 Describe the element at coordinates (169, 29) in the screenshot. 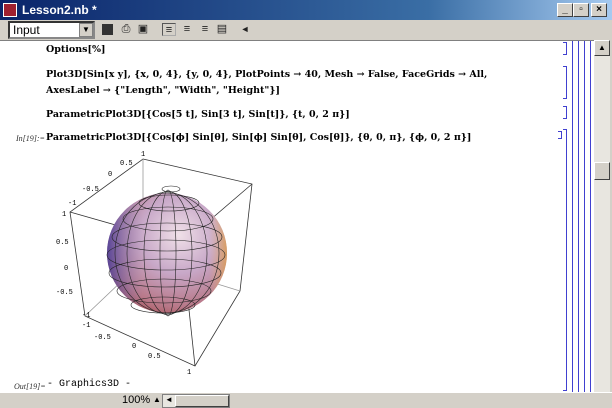

I see `align-left-icon: ≡` at that location.